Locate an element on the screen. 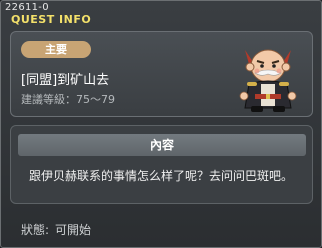  status-value: 可開始 is located at coordinates (73, 230).